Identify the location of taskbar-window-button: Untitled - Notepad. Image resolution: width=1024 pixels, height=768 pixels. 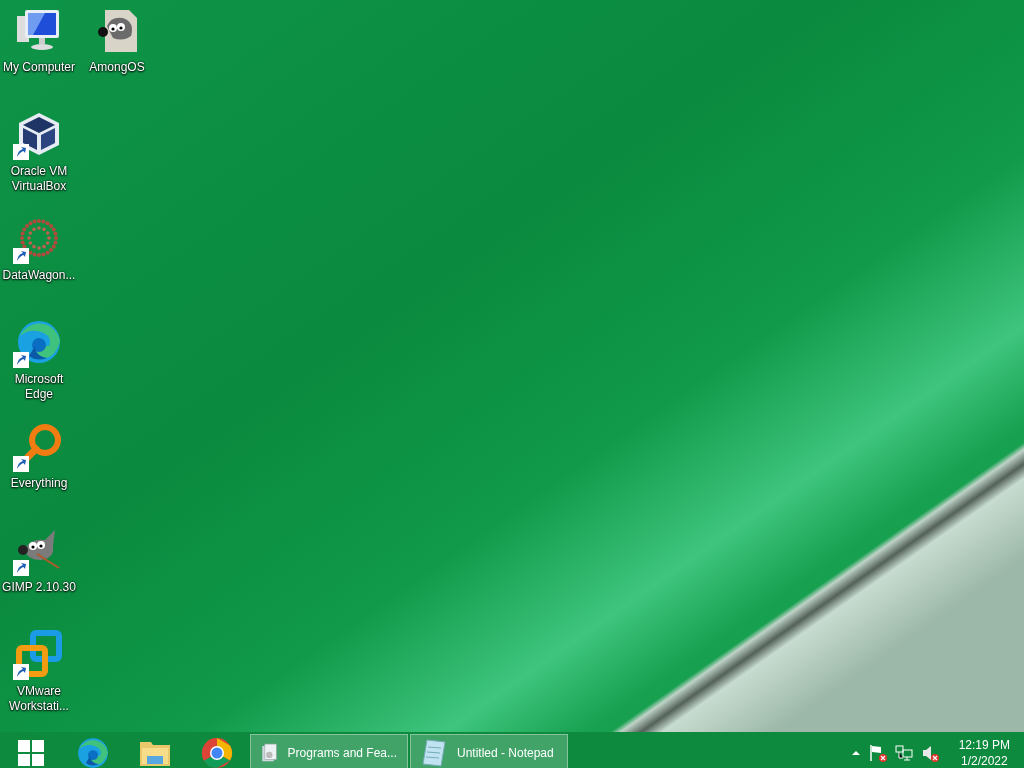
(489, 751).